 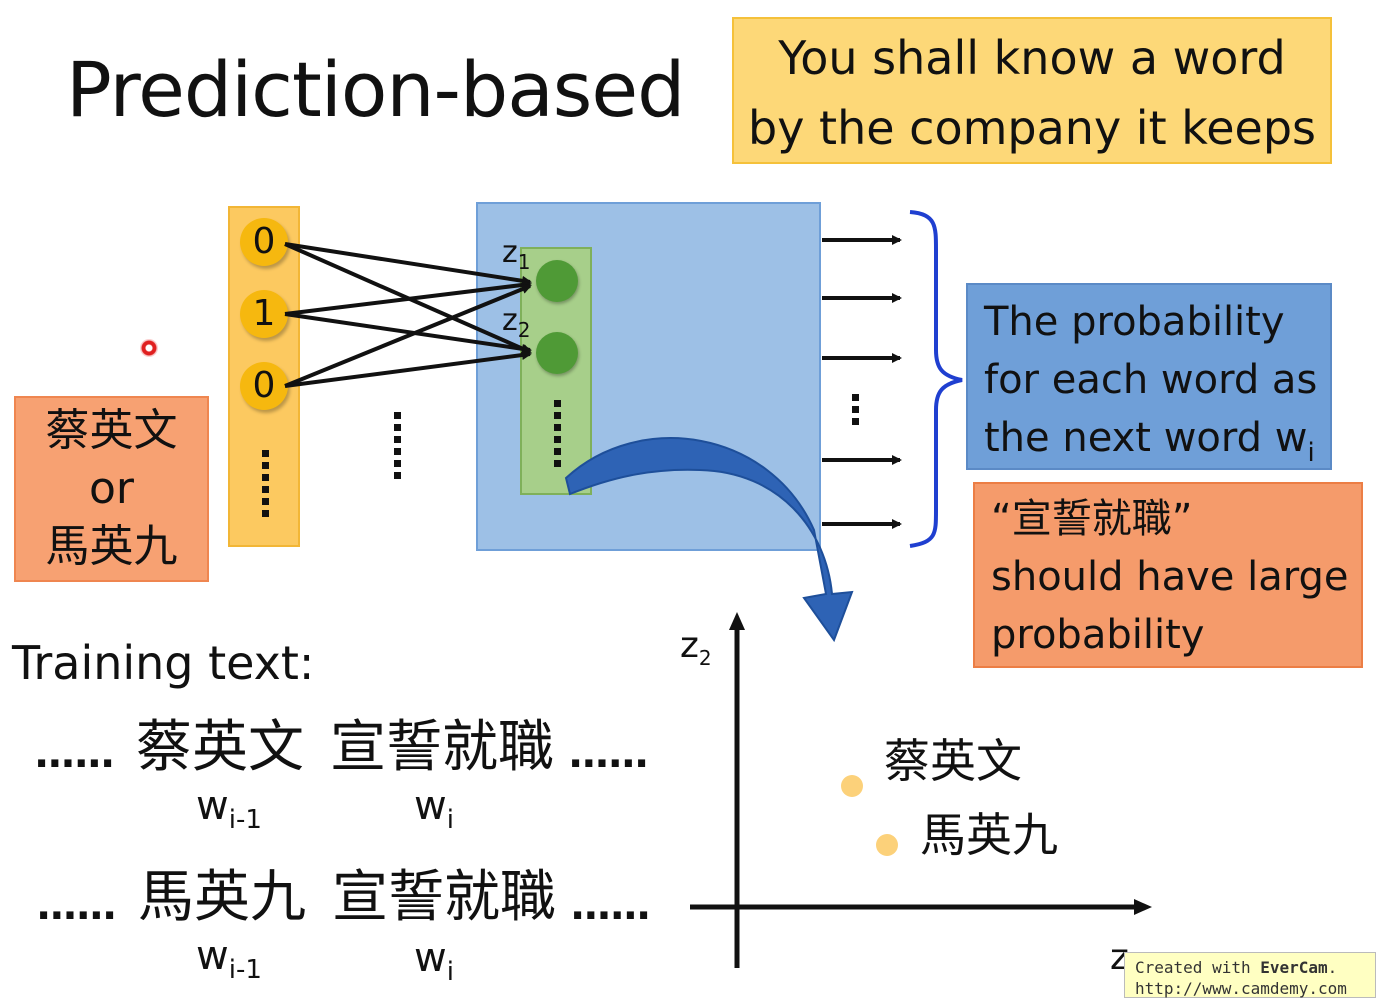 I want to click on row2-prev-word: 馬英九, so click(x=222, y=897).